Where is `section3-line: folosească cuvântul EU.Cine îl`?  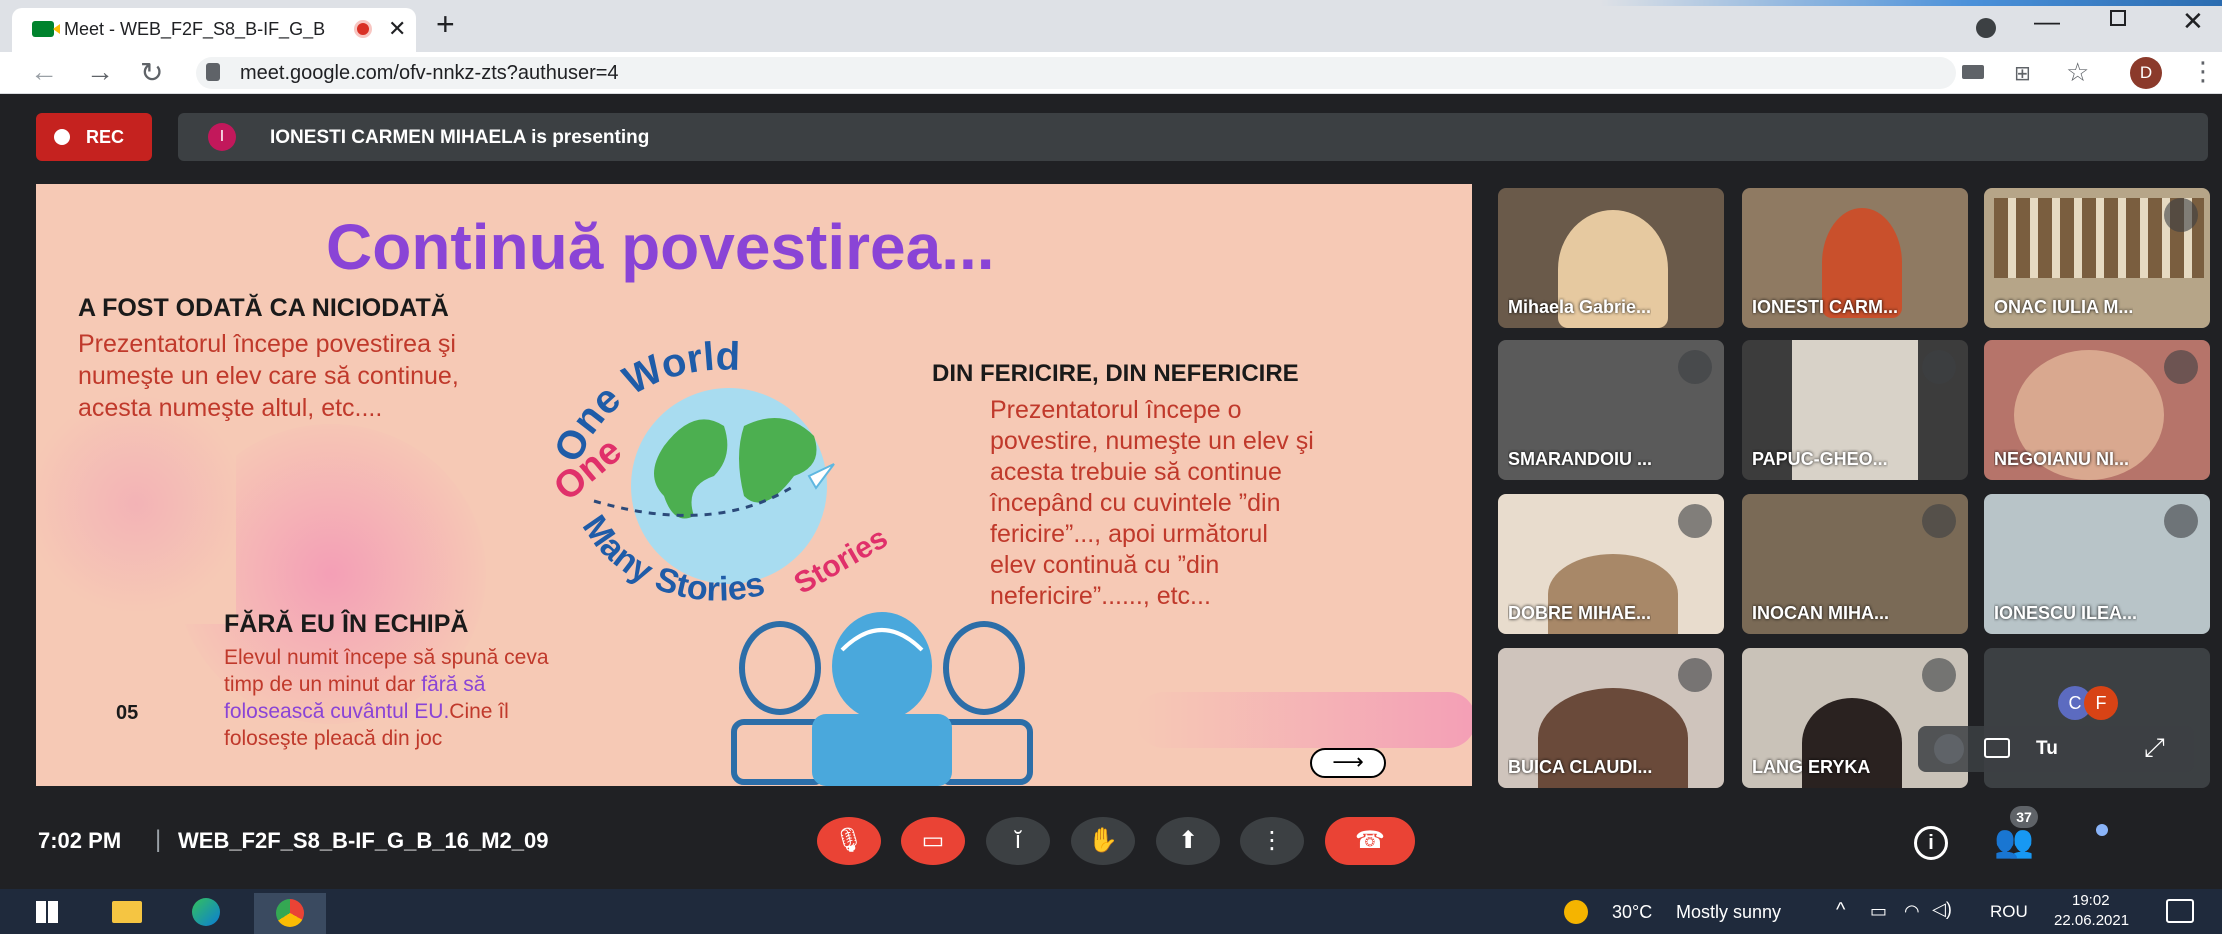 section3-line: folosească cuvântul EU.Cine îl is located at coordinates (366, 712).